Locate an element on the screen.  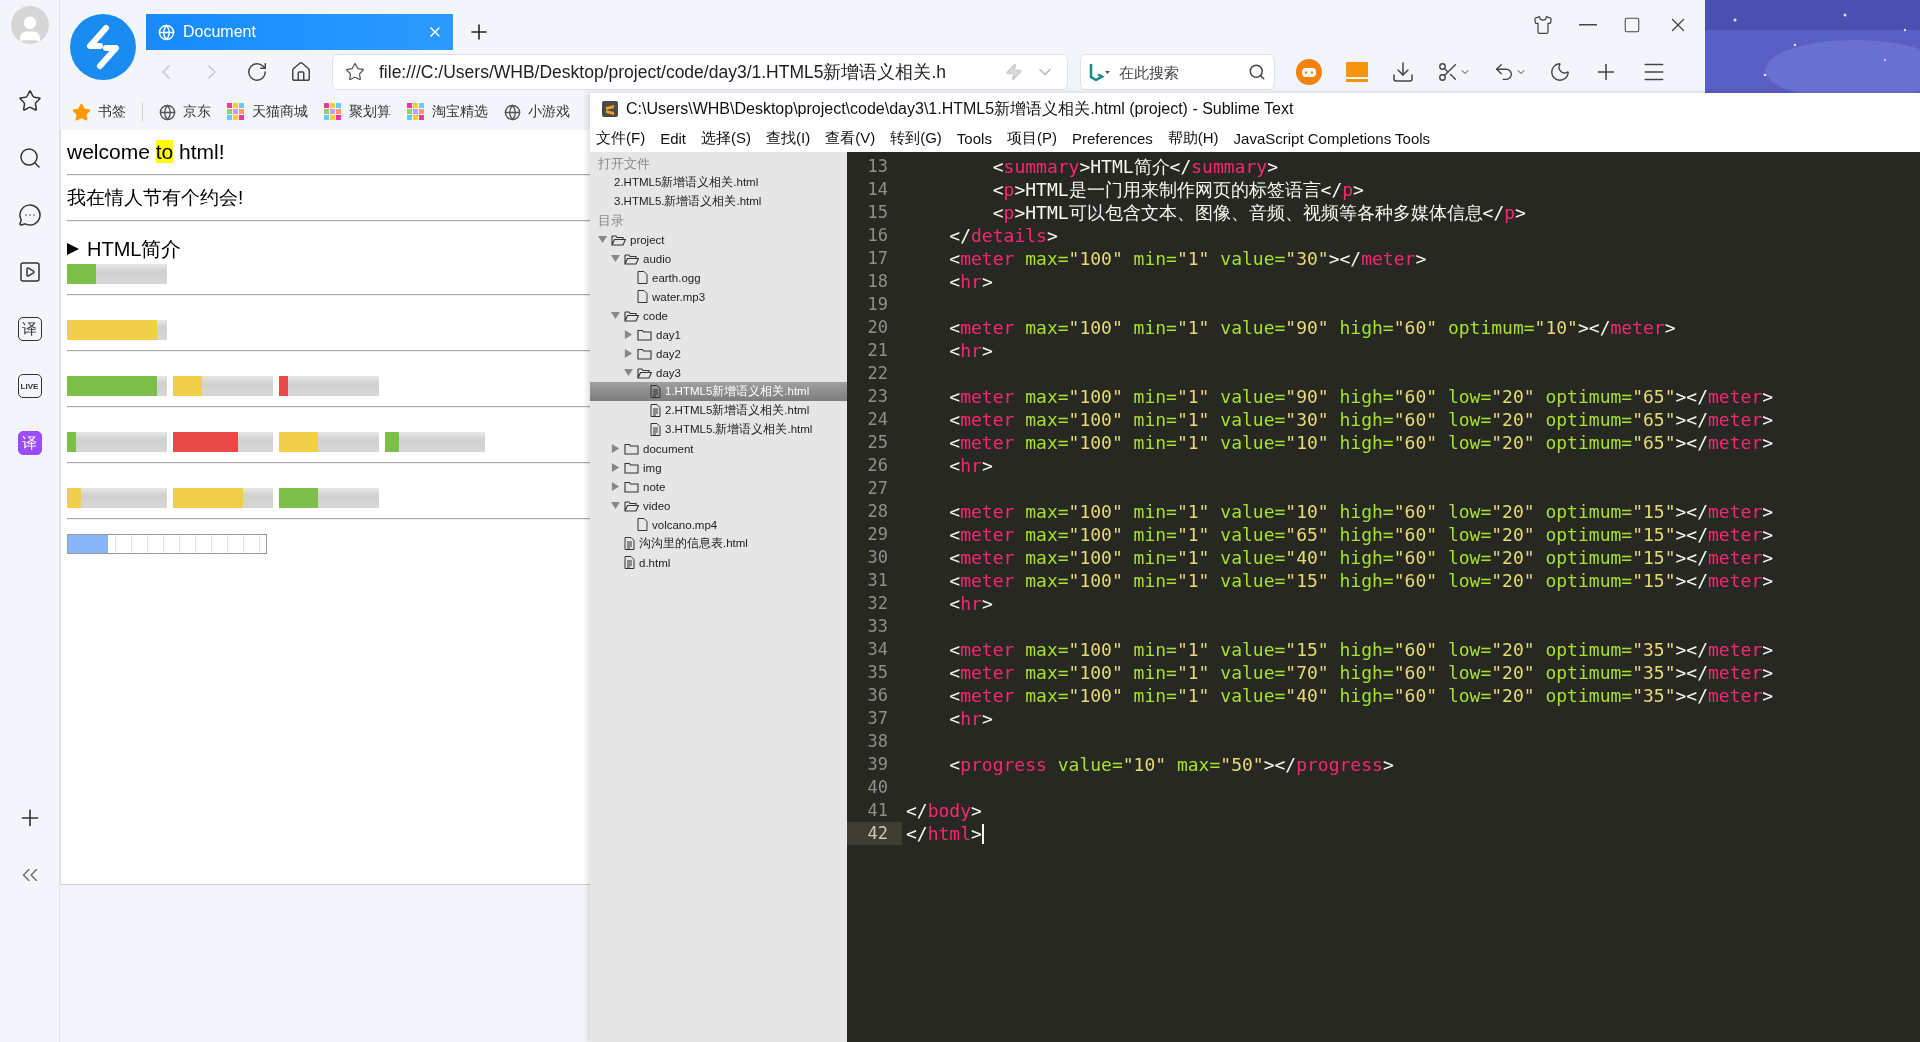
welcome-heading: welcome to html! is located at coordinates (146, 152).